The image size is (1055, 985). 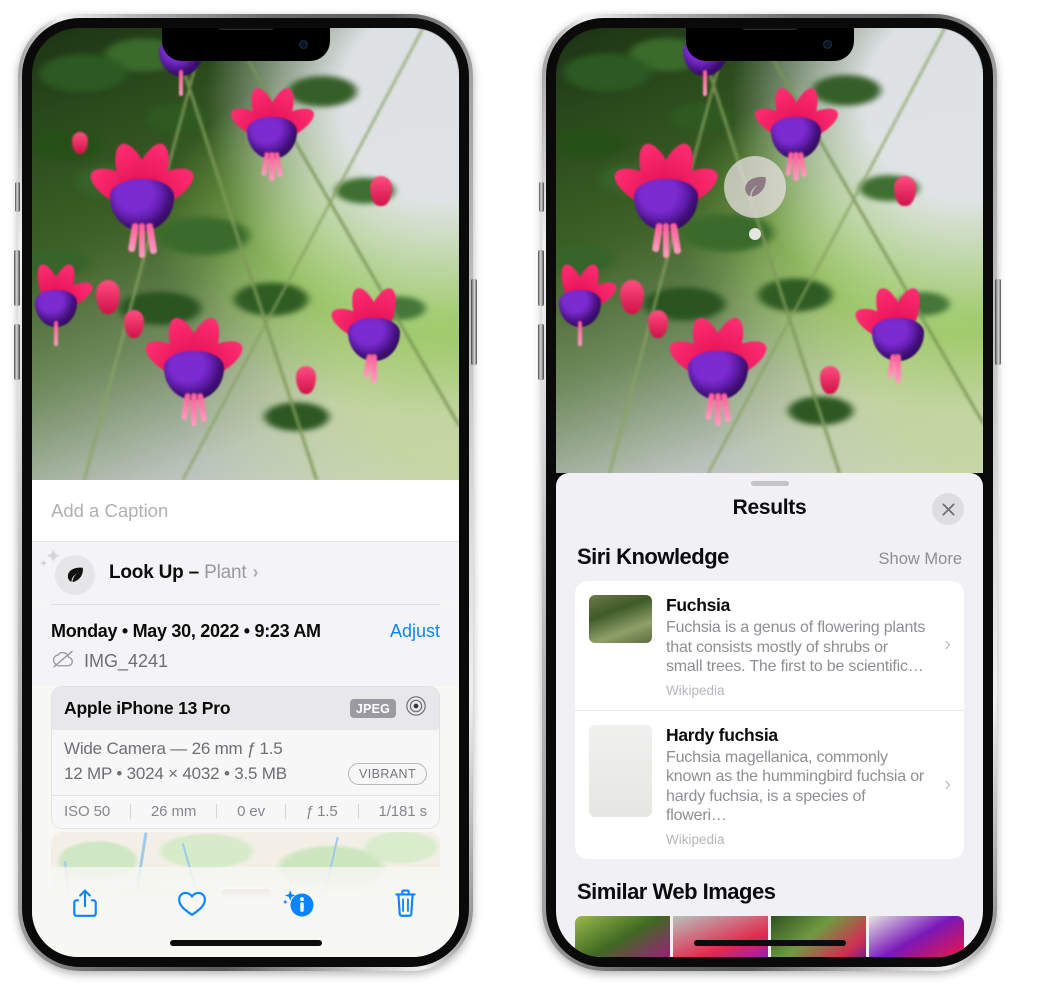 What do you see at coordinates (321, 811) in the screenshot?
I see `exif-aperture: ƒ 1.5` at bounding box center [321, 811].